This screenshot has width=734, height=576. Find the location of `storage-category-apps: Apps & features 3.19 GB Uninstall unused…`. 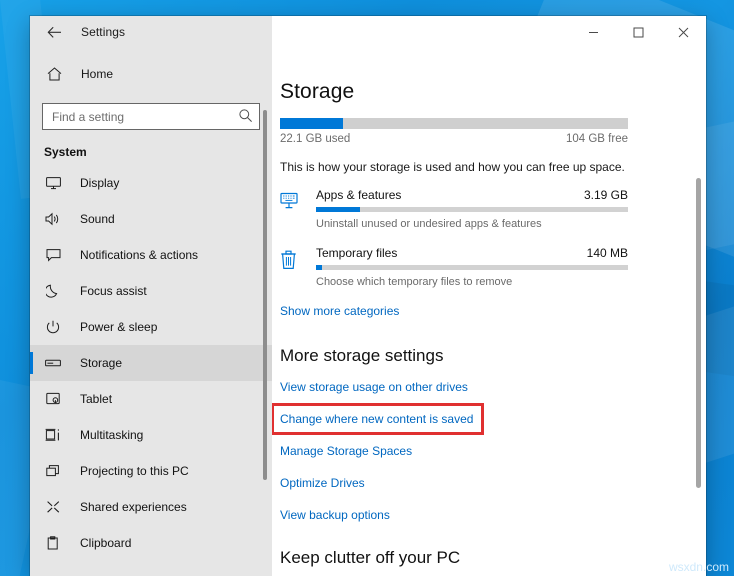

storage-category-apps: Apps & features 3.19 GB Uninstall unused… is located at coordinates (472, 209).